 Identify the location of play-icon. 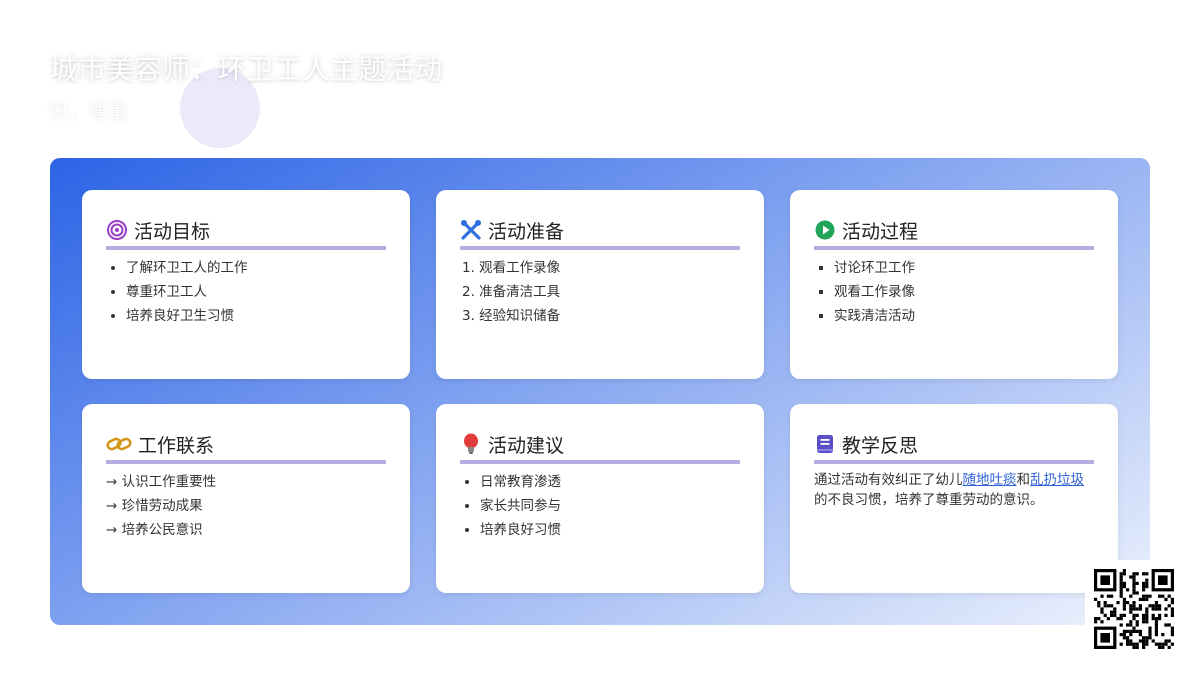
(825, 230).